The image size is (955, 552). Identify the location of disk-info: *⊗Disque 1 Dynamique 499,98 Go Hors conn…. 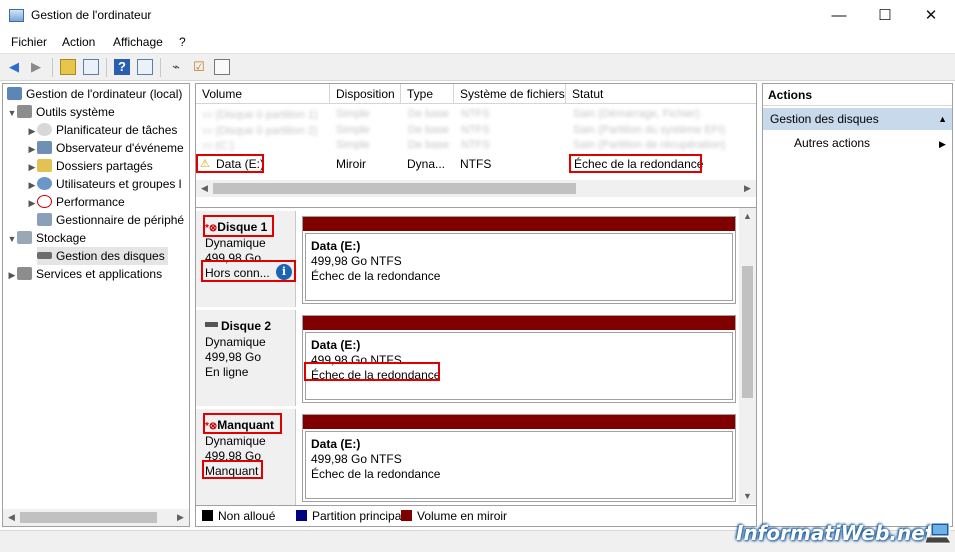
(246, 259).